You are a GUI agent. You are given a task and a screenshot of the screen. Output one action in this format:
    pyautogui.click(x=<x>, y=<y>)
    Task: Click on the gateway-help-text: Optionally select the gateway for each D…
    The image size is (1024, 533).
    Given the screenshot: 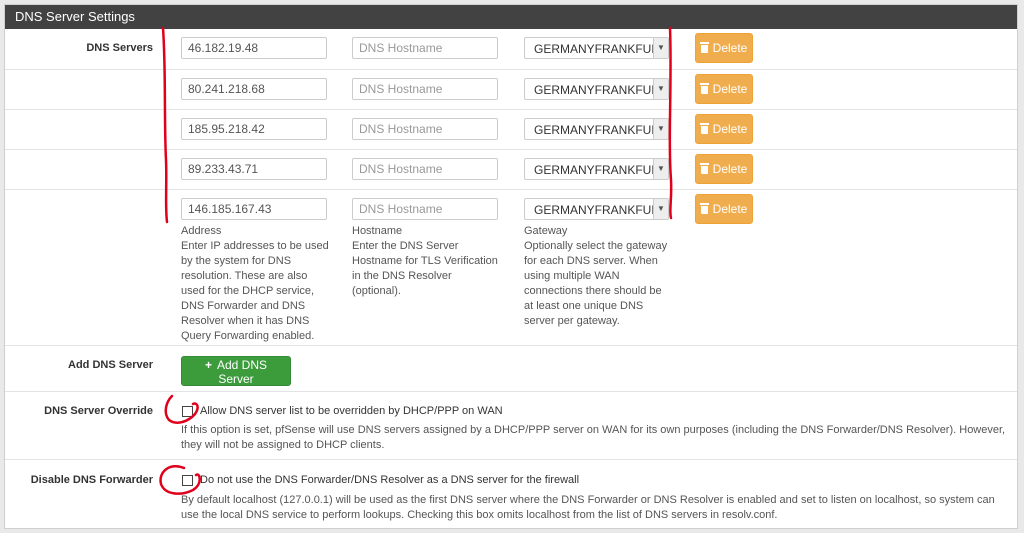 What is the action you would take?
    pyautogui.click(x=596, y=283)
    